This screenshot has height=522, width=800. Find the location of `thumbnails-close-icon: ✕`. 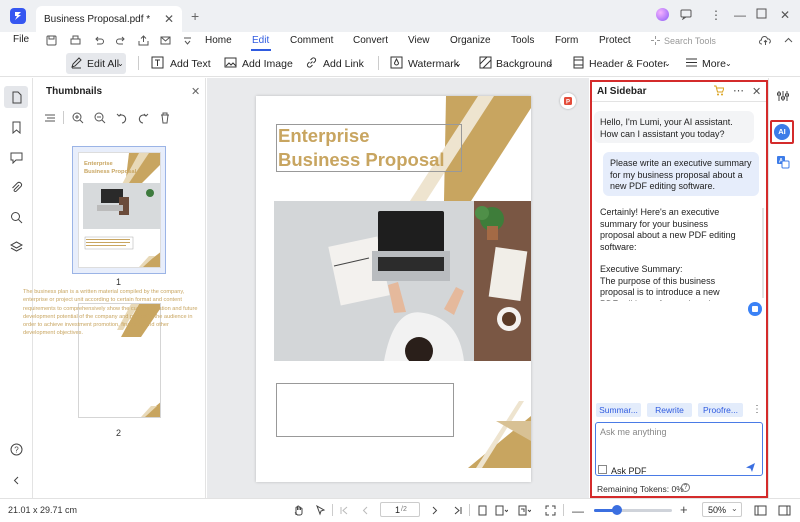

thumbnails-close-icon: ✕ is located at coordinates (195, 91).